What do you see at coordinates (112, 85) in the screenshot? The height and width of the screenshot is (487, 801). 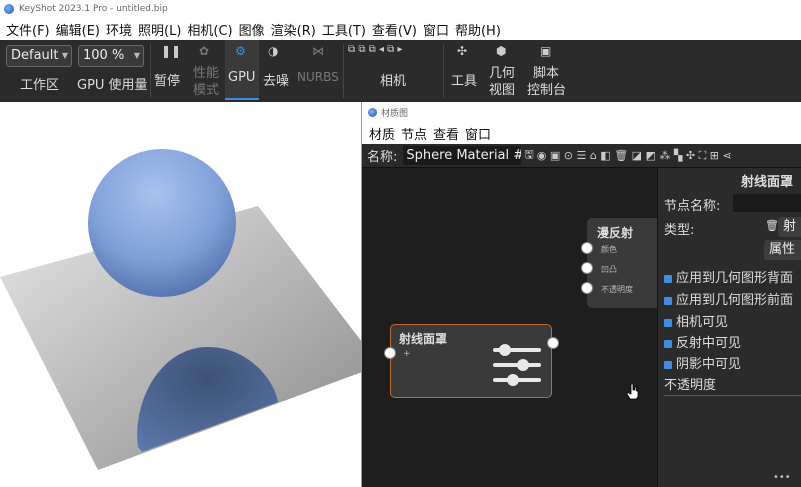 I see `gpu-usage-label: GPU 使用量` at bounding box center [112, 85].